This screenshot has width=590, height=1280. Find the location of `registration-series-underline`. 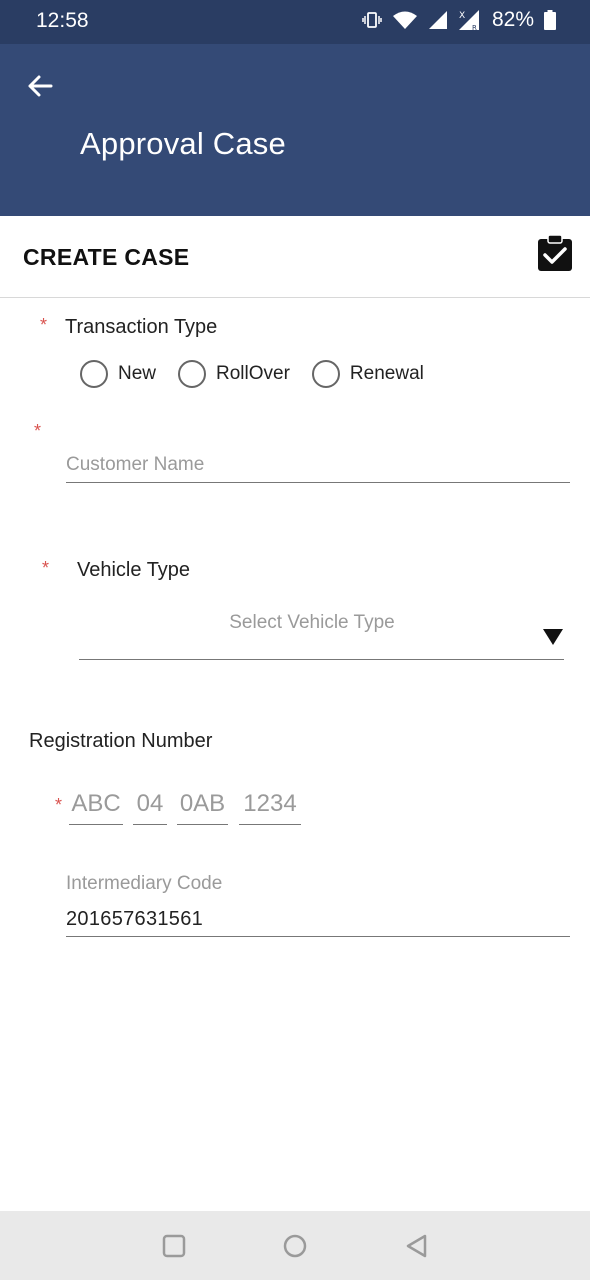

registration-series-underline is located at coordinates (202, 824).